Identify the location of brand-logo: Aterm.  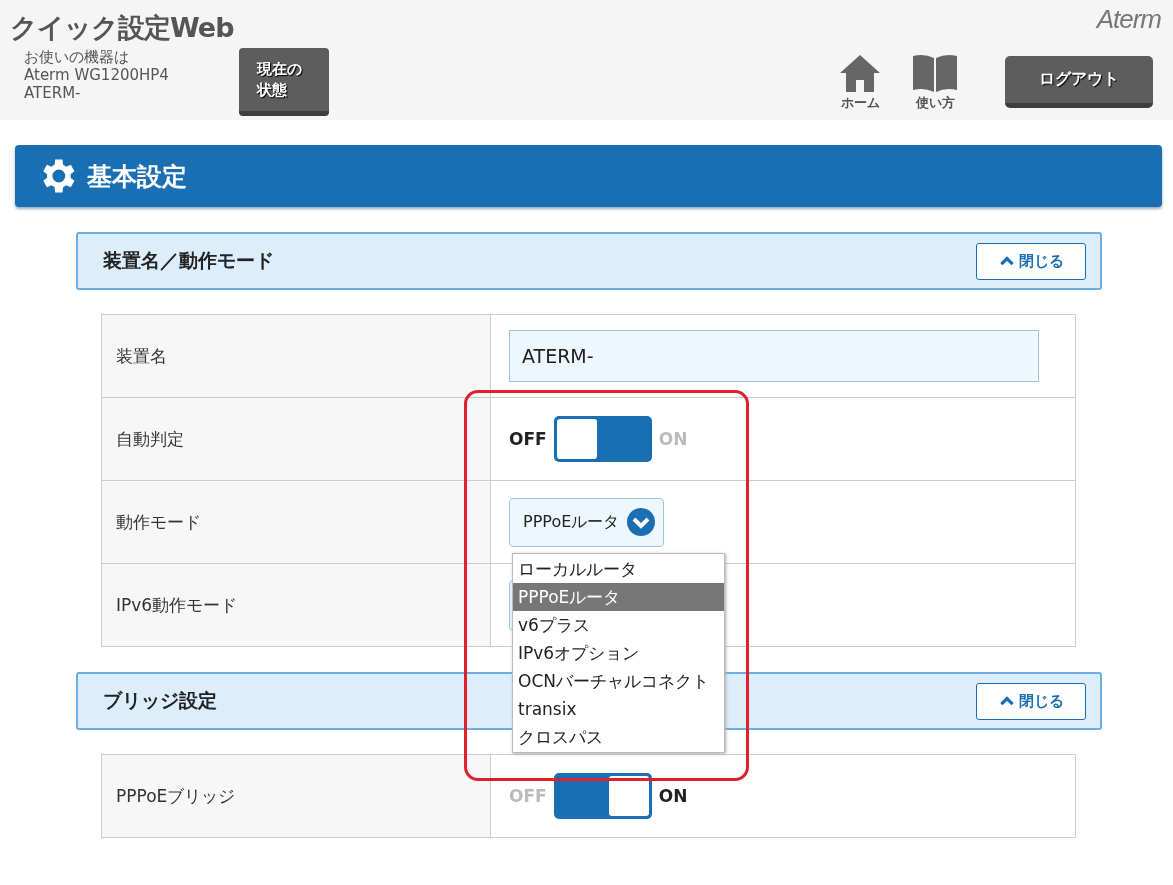
(1128, 19).